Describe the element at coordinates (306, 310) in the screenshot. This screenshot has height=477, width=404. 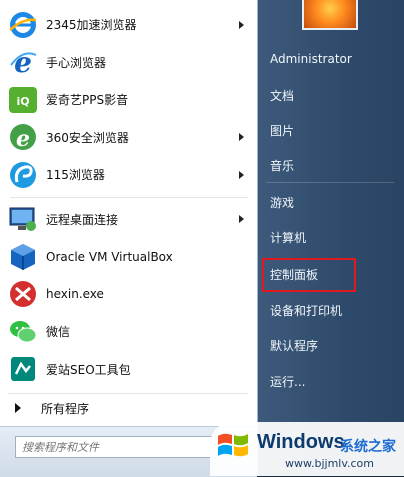
I see `devices-printers-link: 设备和打印机` at that location.